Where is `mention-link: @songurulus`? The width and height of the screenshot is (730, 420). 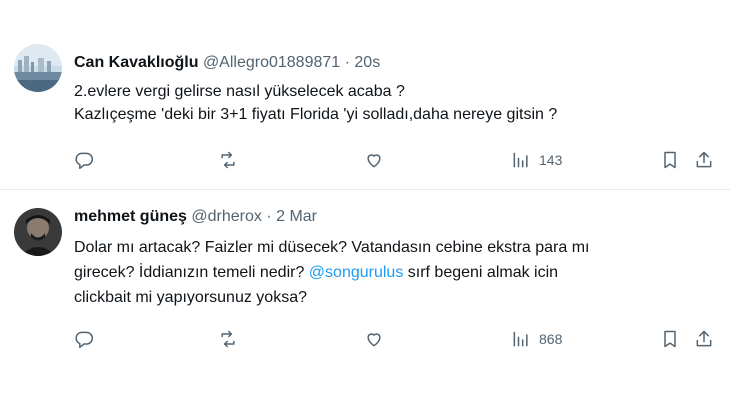
mention-link: @songurulus is located at coordinates (356, 272).